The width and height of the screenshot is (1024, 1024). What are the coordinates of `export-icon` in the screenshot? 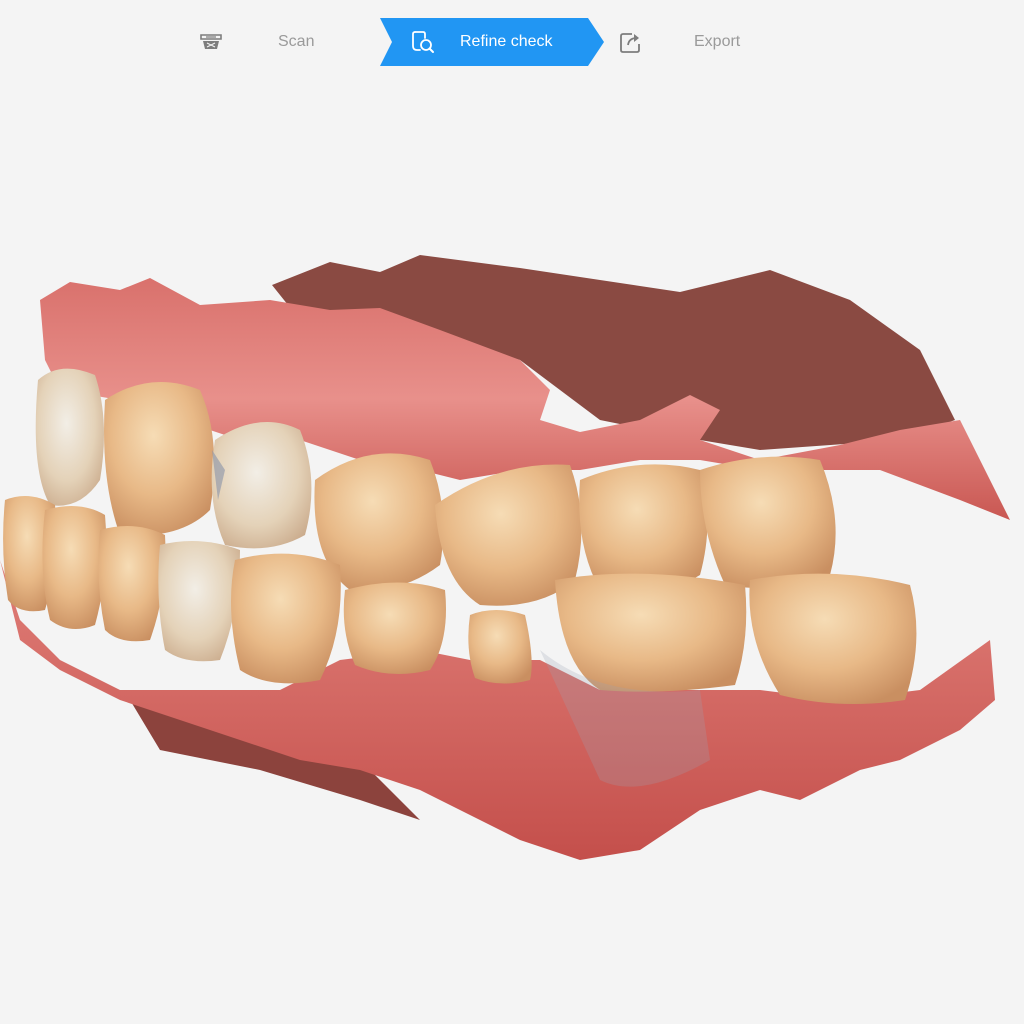 It's located at (631, 42).